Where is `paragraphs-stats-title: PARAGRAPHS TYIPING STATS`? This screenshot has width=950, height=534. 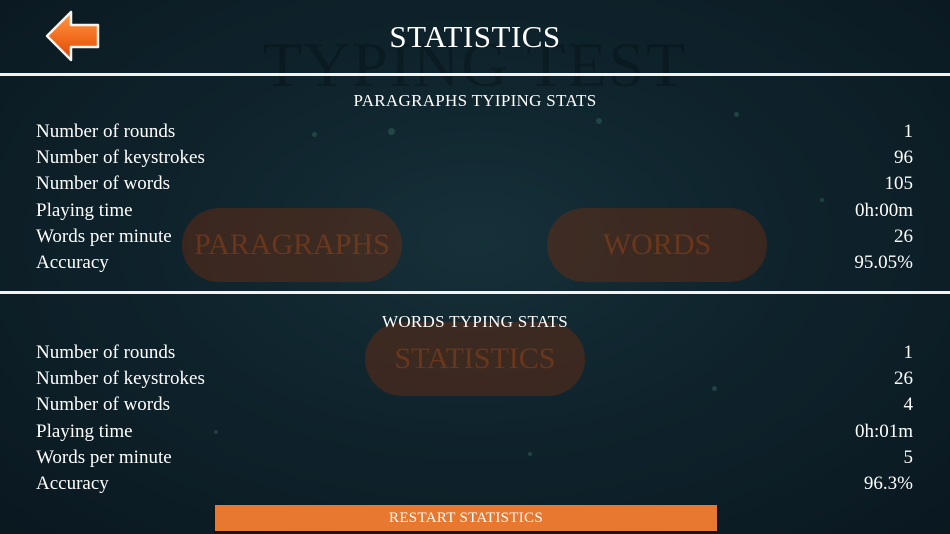 paragraphs-stats-title: PARAGRAPHS TYIPING STATS is located at coordinates (475, 100).